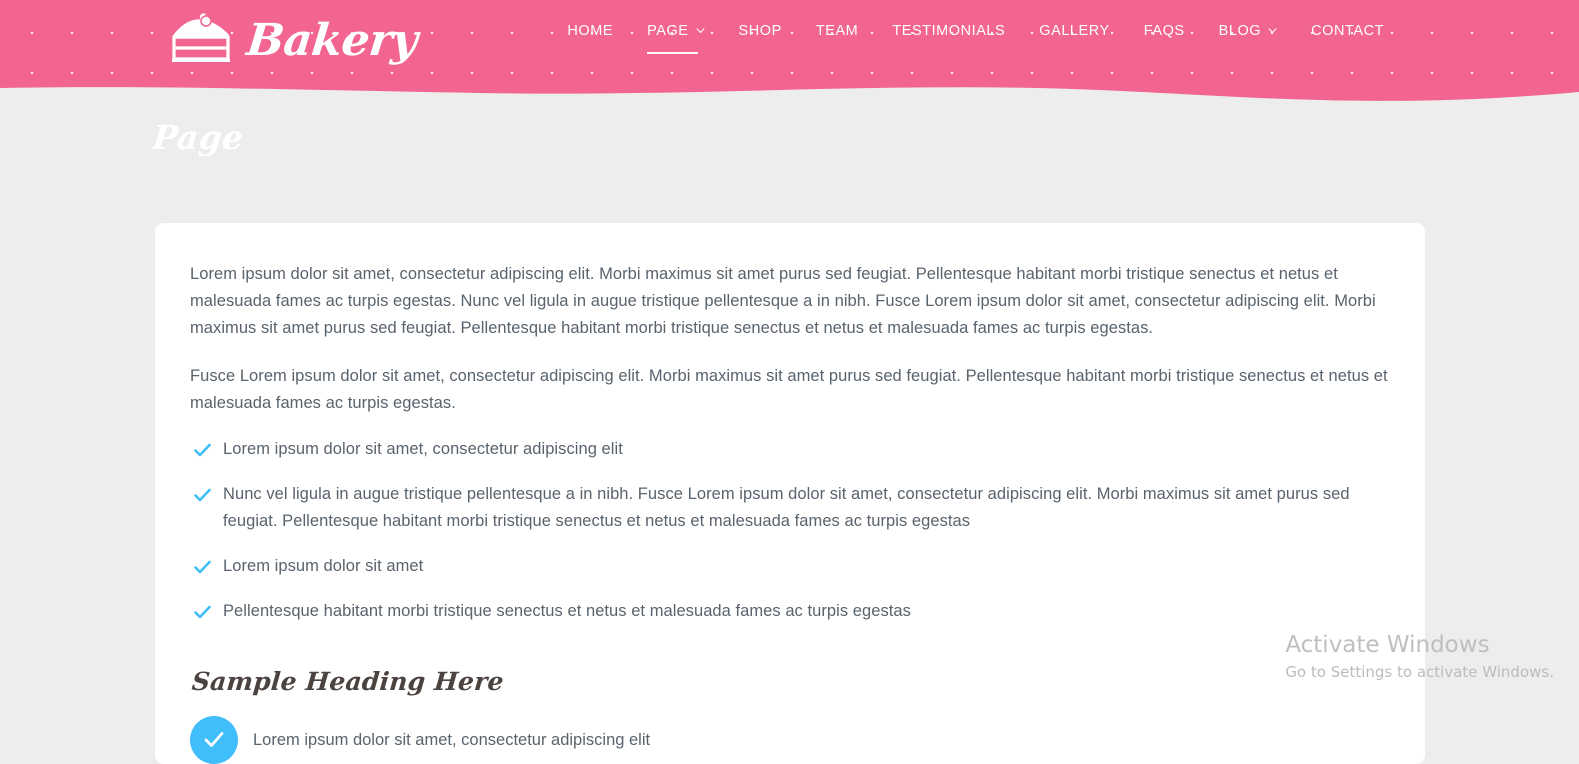  What do you see at coordinates (790, 566) in the screenshot?
I see `list-item: Lorem ipsum dolor sit amet` at bounding box center [790, 566].